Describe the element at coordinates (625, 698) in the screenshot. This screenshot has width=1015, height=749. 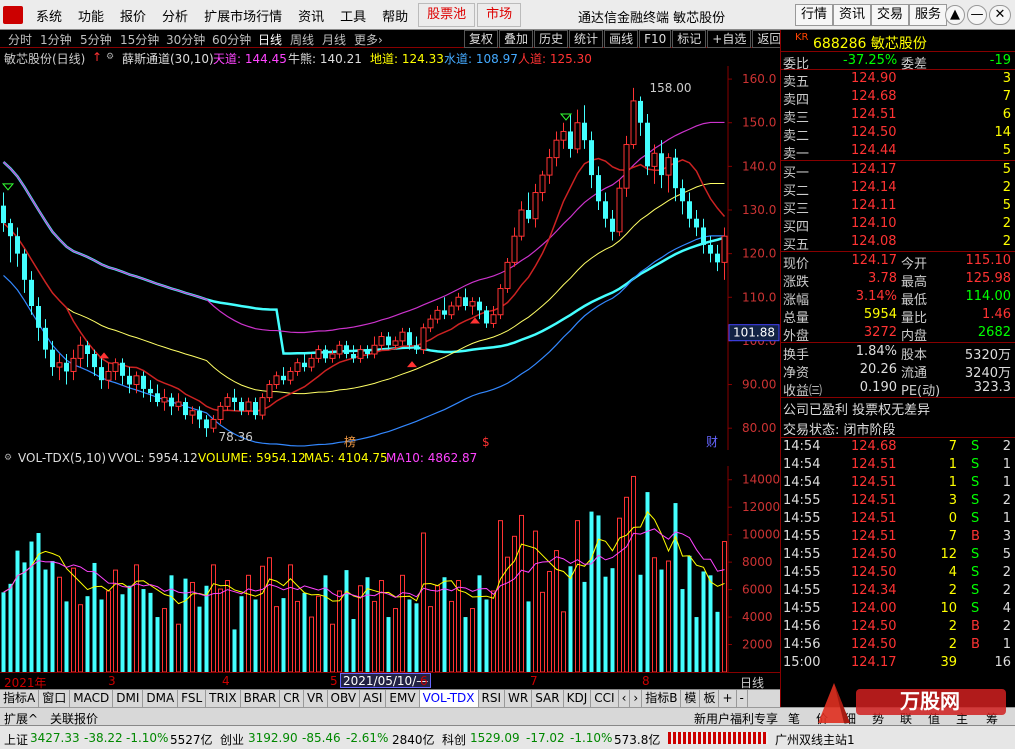
I see `indicator-tab: ‹` at that location.